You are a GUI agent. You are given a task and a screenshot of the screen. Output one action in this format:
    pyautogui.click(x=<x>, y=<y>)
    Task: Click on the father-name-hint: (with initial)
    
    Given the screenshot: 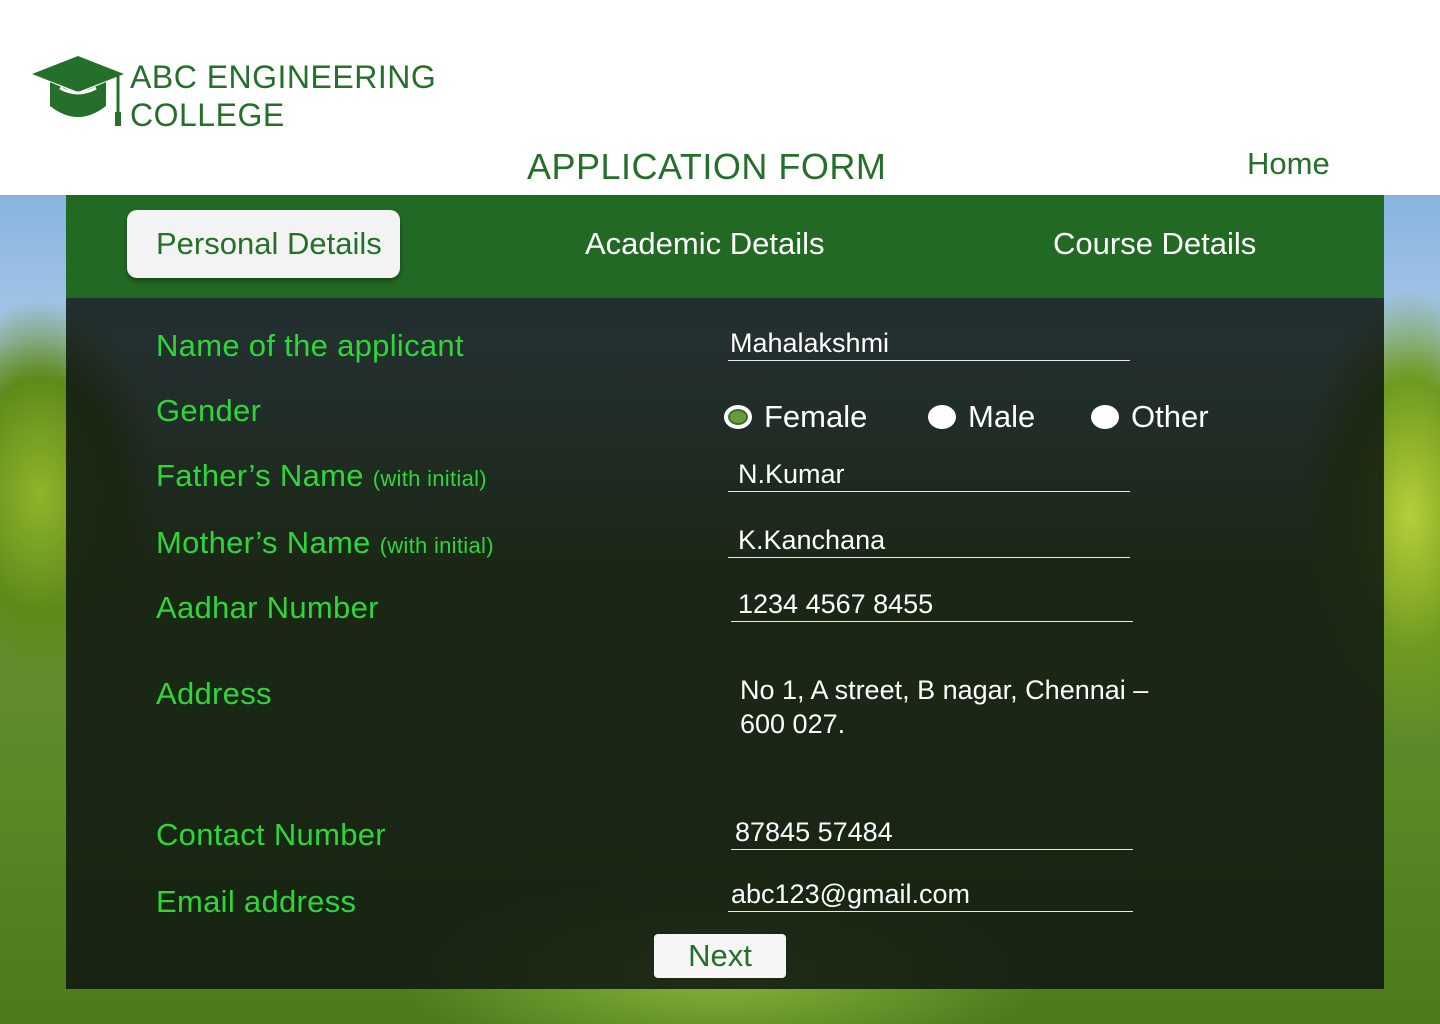 What is the action you would take?
    pyautogui.click(x=429, y=478)
    